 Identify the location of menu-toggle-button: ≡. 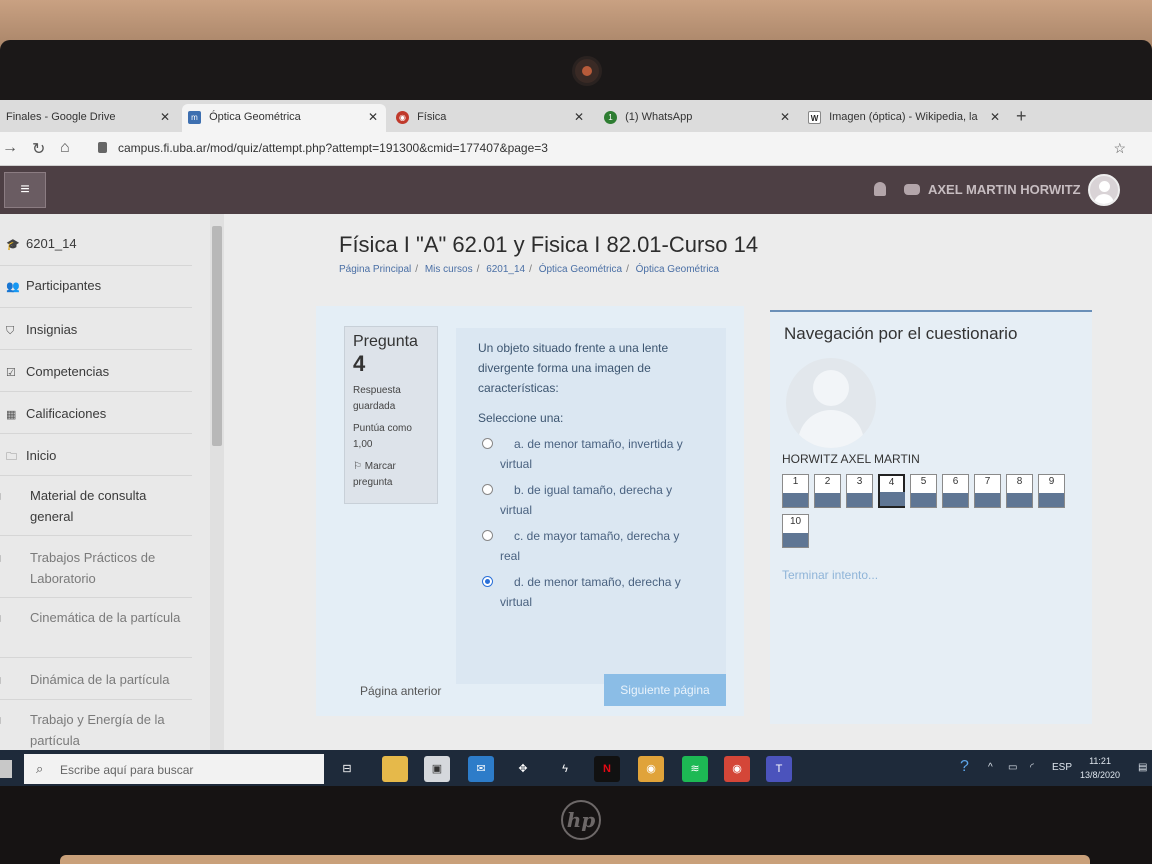
(25, 190).